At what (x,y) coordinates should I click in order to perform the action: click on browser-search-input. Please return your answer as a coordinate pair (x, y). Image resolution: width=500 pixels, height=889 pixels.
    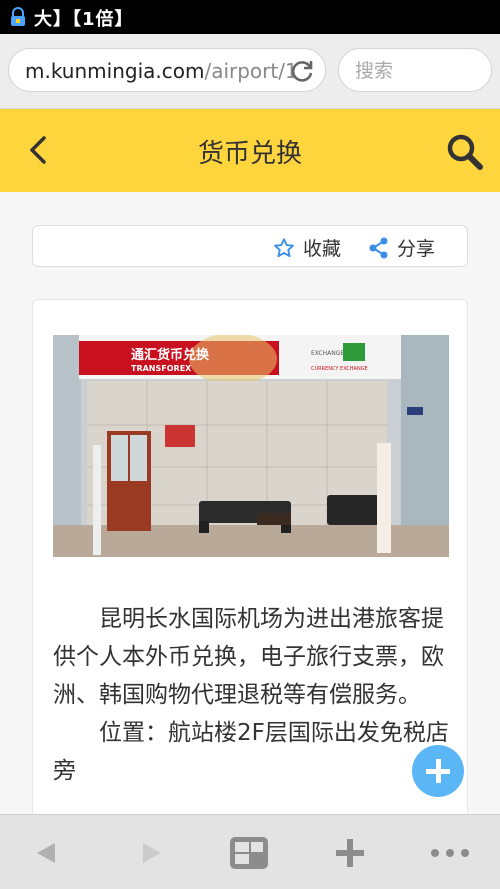
    Looking at the image, I should click on (415, 71).